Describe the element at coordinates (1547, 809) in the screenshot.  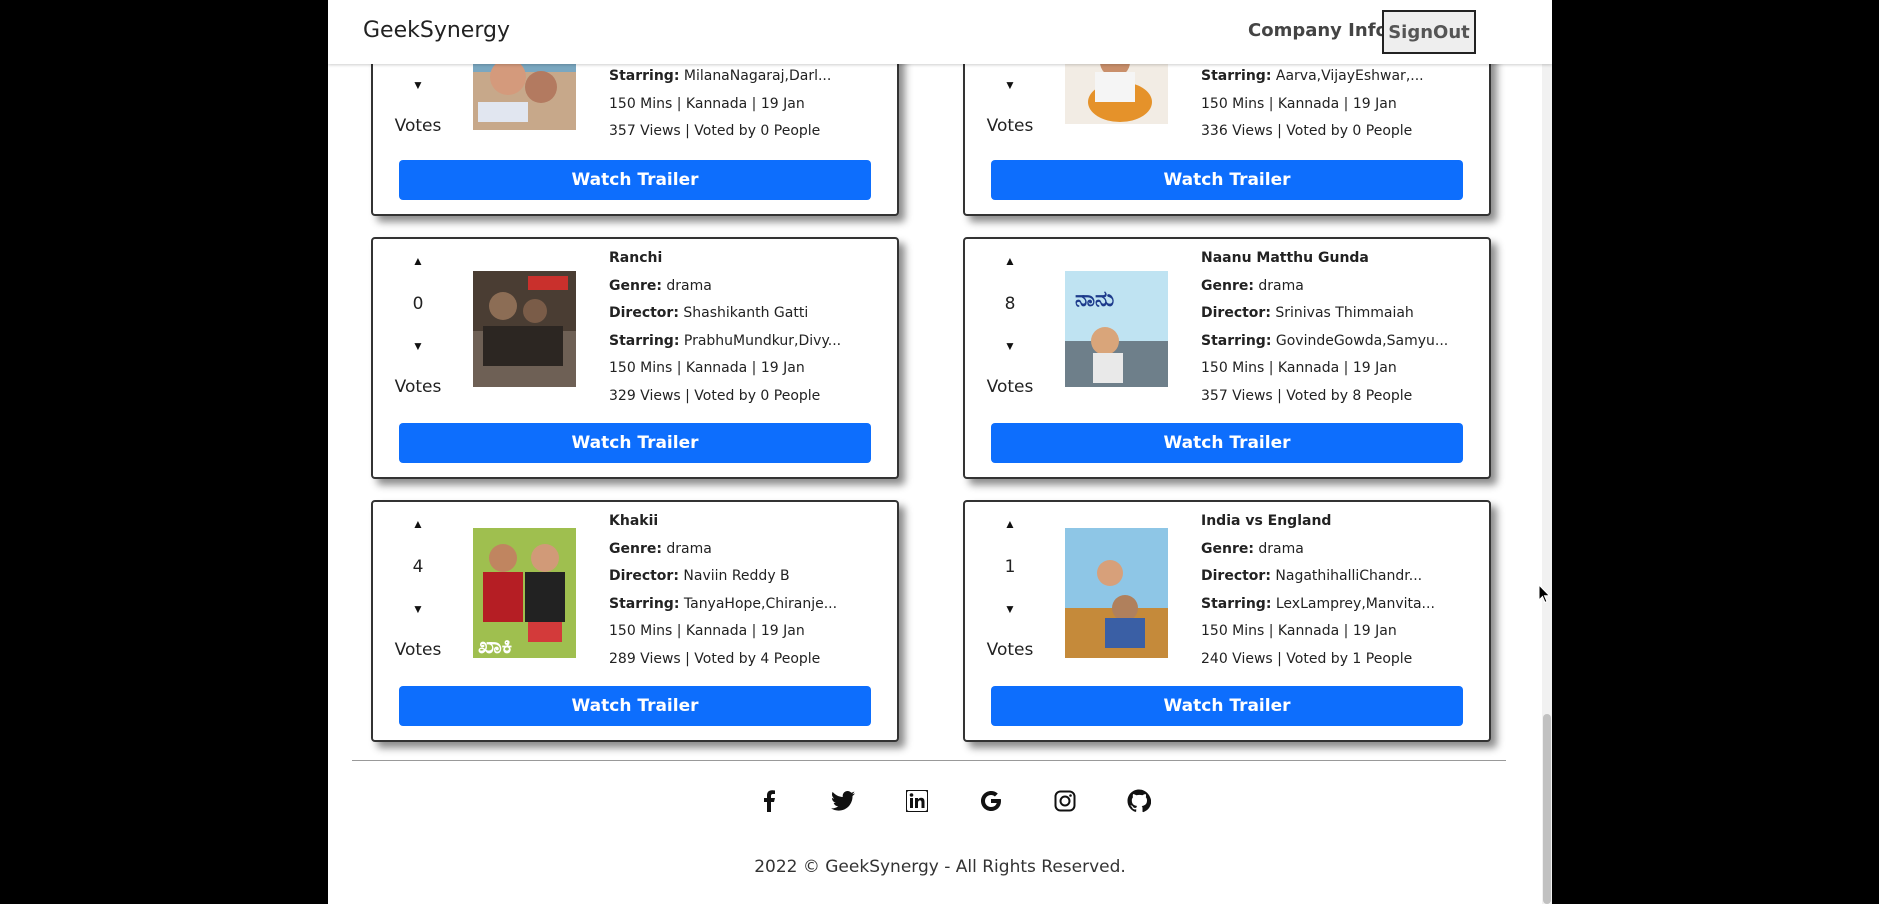
I see `scrollbar-thumb` at that location.